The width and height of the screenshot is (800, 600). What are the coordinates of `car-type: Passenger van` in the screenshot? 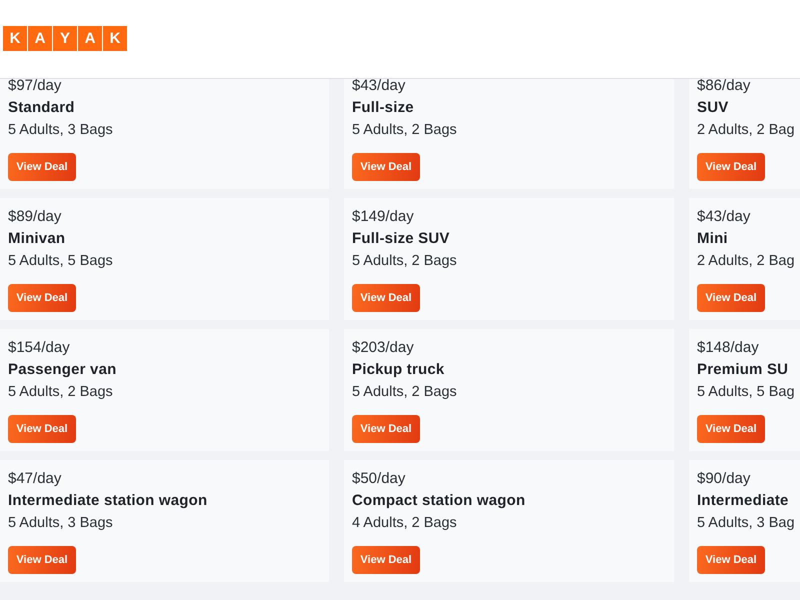 It's located at (62, 370).